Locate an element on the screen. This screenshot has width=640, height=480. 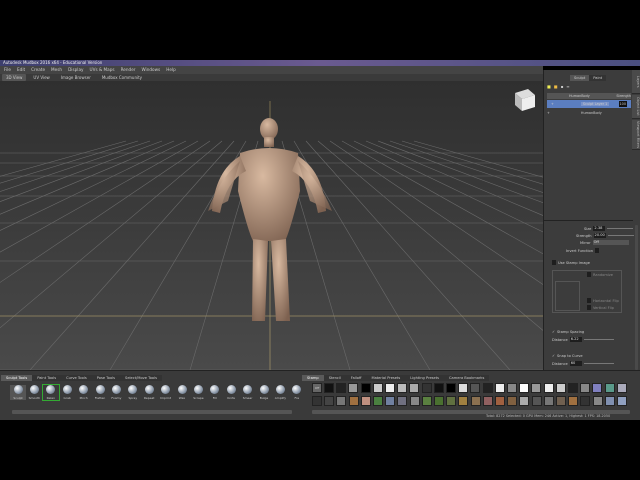
tool-repeat: Repeat is located at coordinates (149, 392).